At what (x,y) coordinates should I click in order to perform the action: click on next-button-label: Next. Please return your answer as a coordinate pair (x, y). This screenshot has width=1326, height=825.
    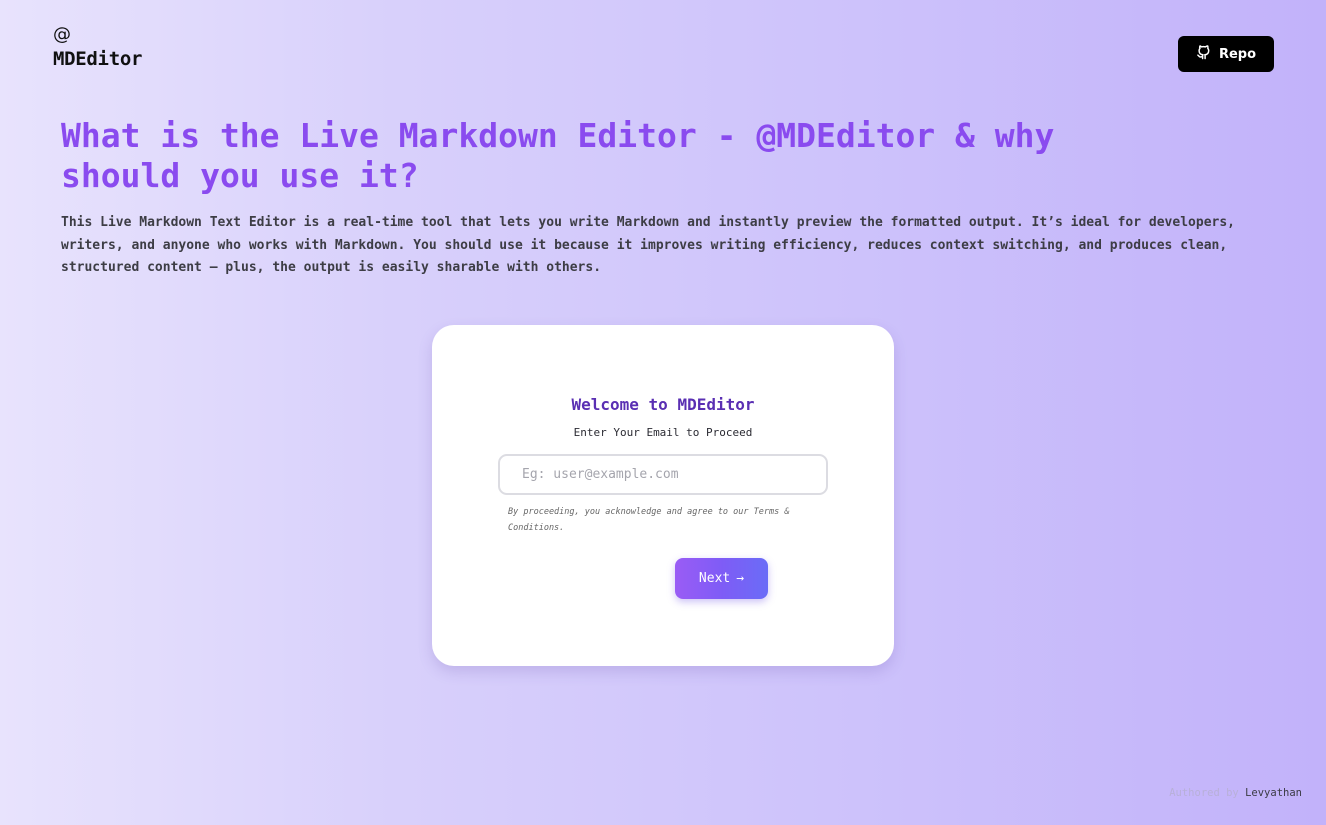
    Looking at the image, I should click on (714, 578).